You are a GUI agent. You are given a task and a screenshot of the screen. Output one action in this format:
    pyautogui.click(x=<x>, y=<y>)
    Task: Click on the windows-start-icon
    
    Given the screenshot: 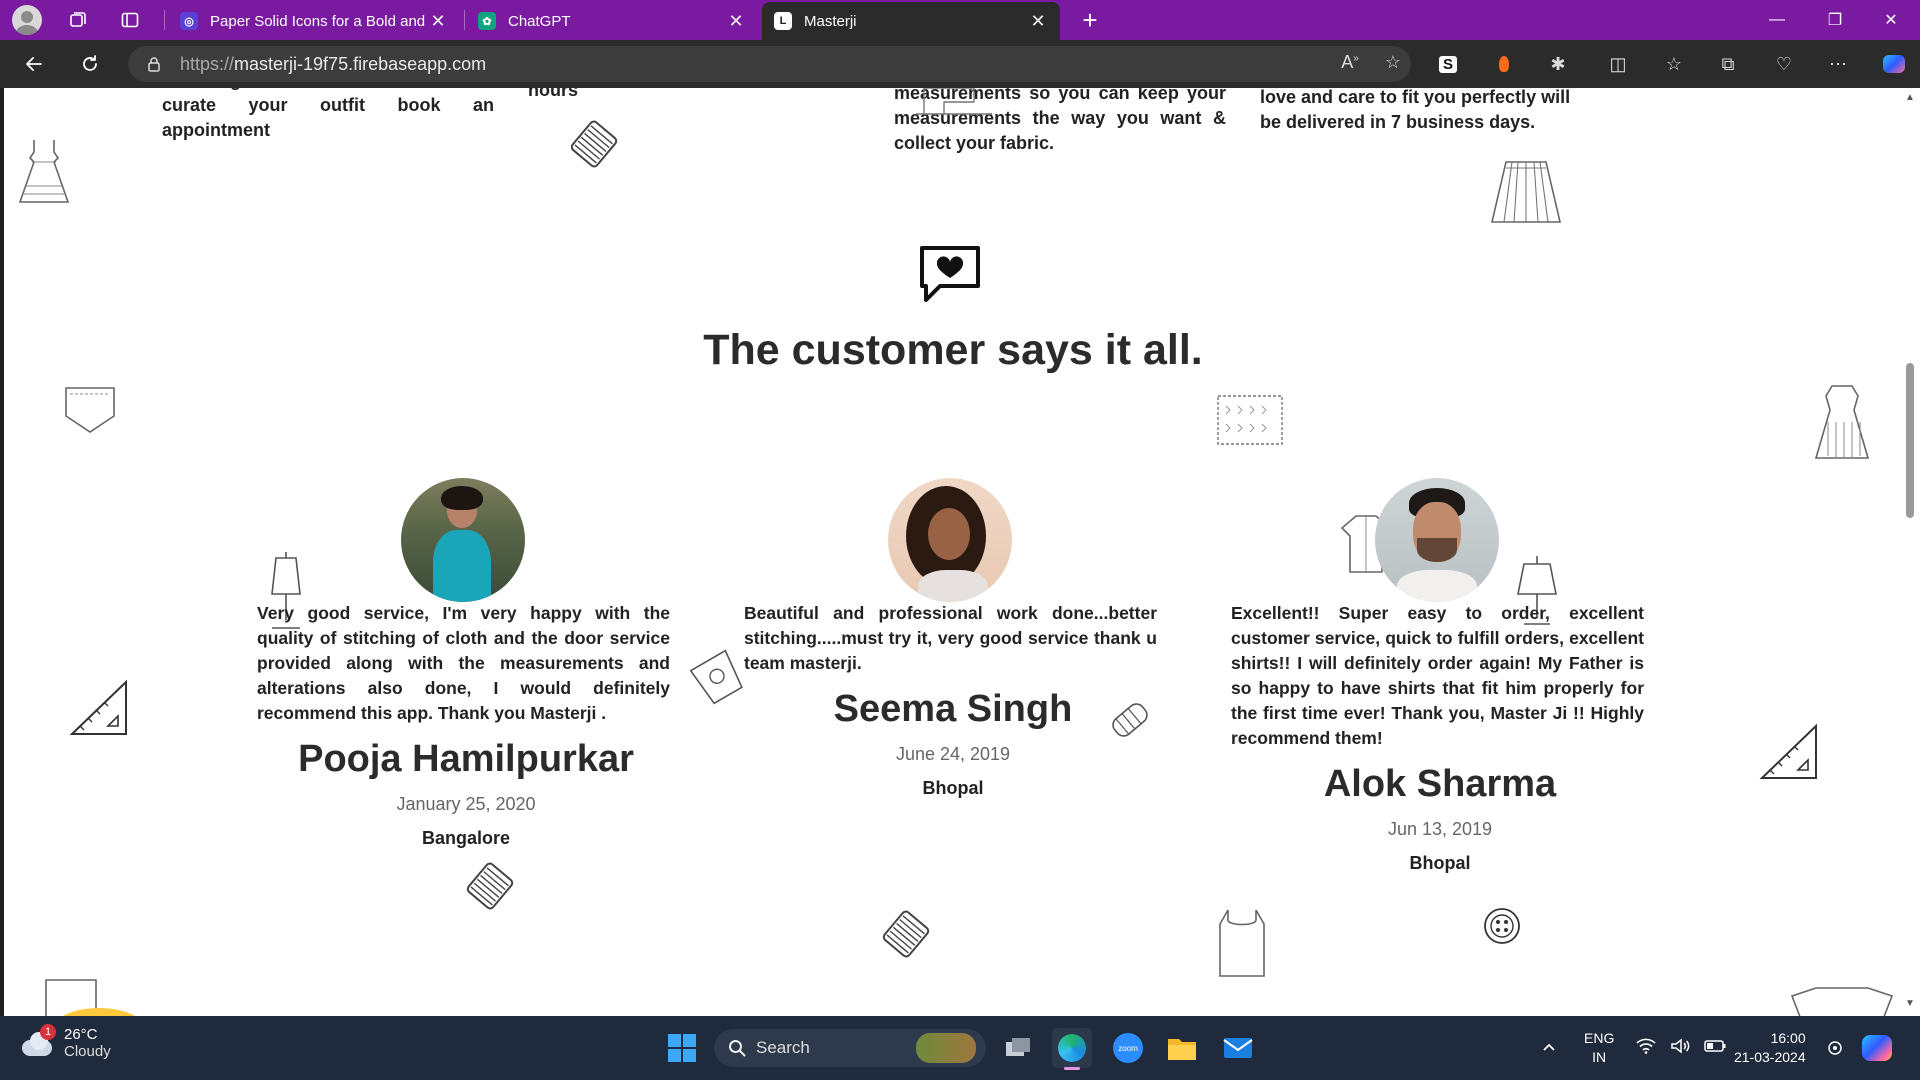 What is the action you would take?
    pyautogui.click(x=682, y=1048)
    